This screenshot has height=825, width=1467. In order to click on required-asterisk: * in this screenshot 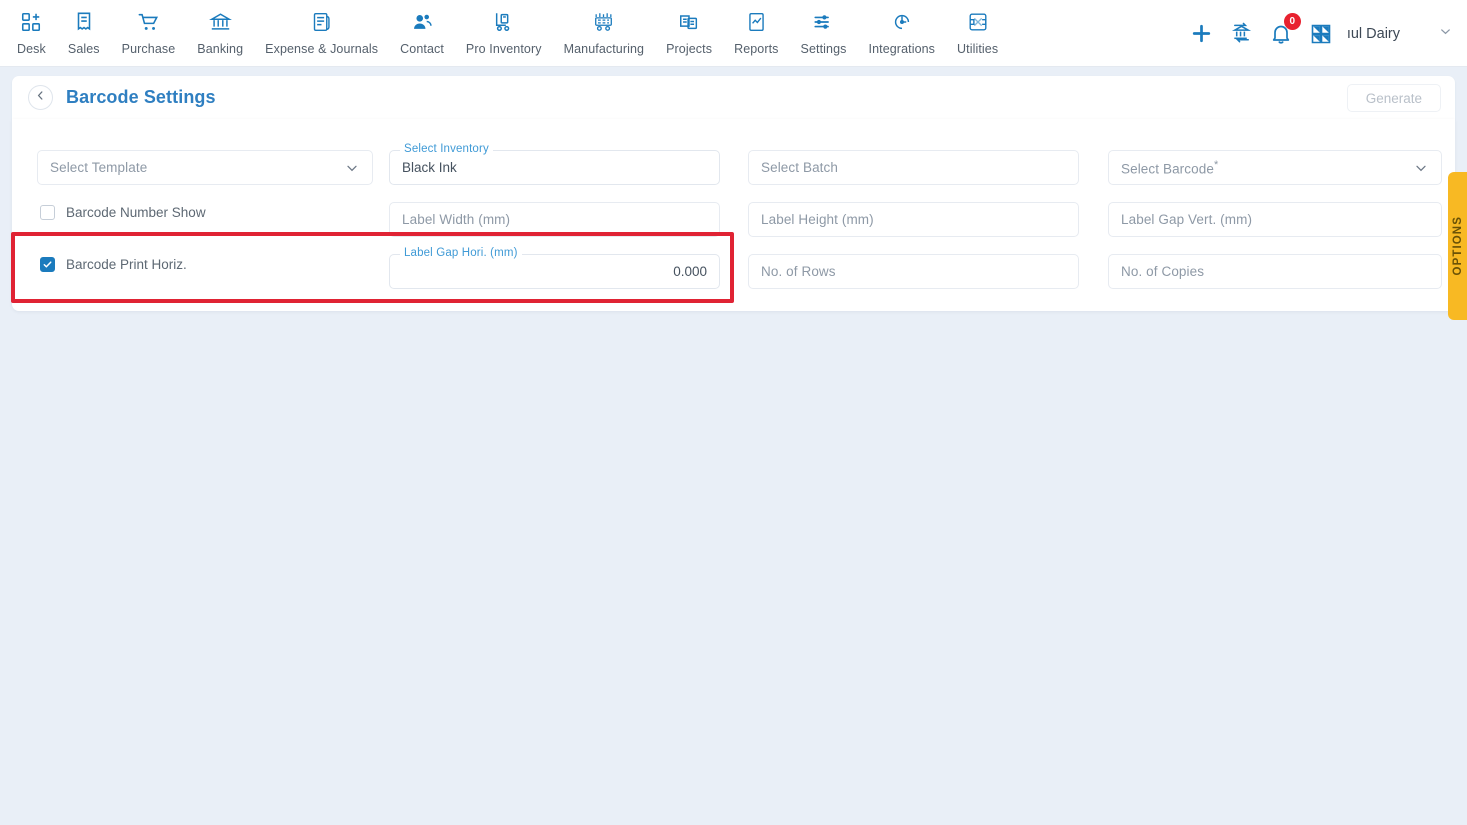, I will do `click(1216, 164)`.